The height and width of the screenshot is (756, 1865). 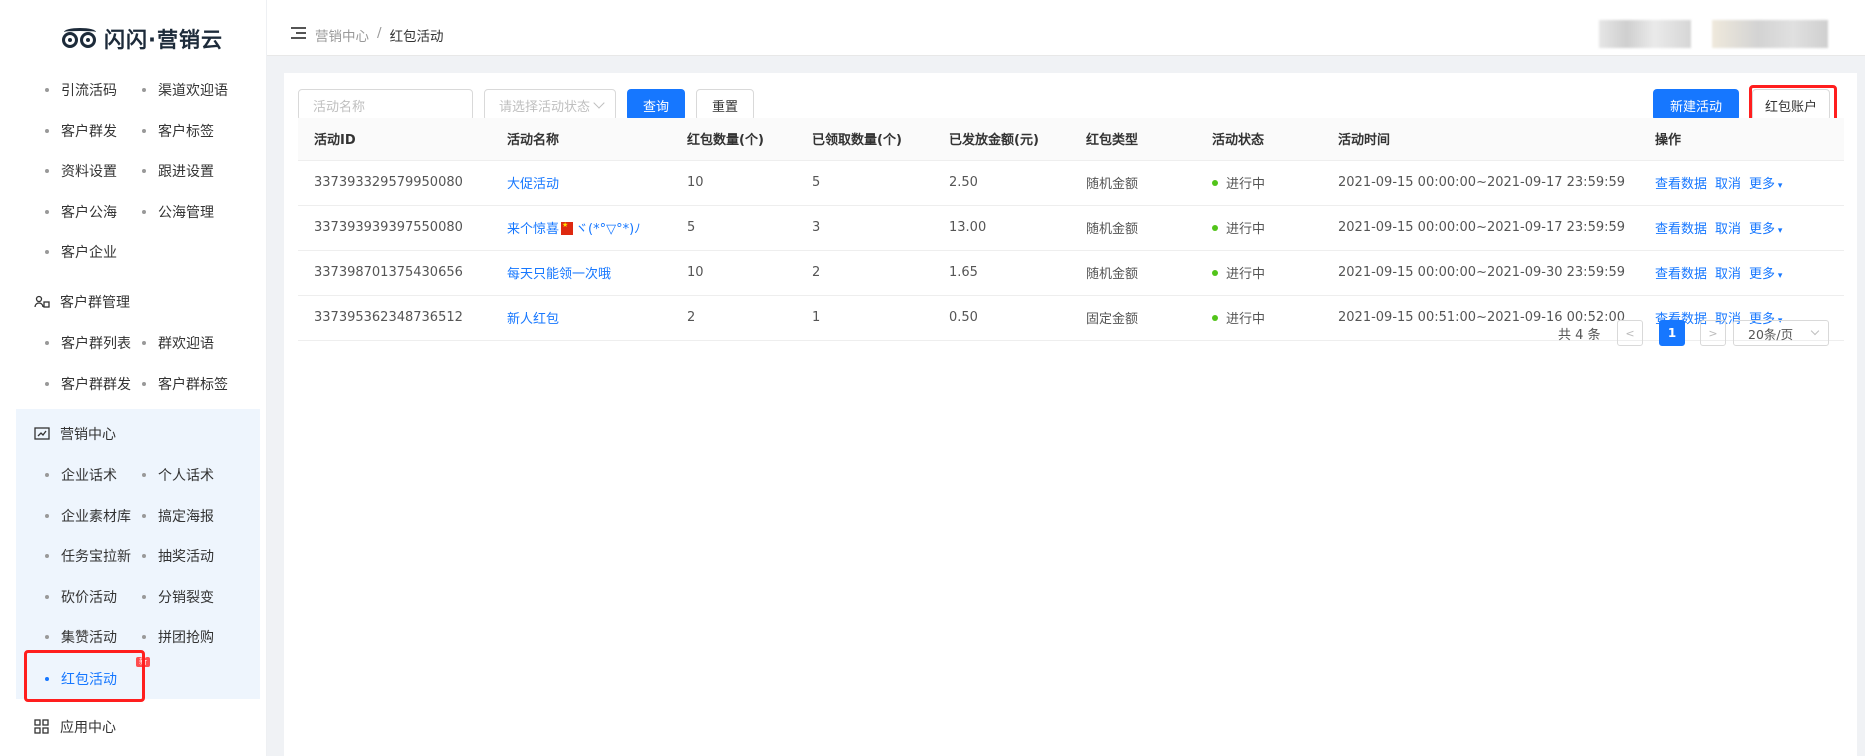 What do you see at coordinates (581, 139) in the screenshot?
I see `column-header: 活动名称` at bounding box center [581, 139].